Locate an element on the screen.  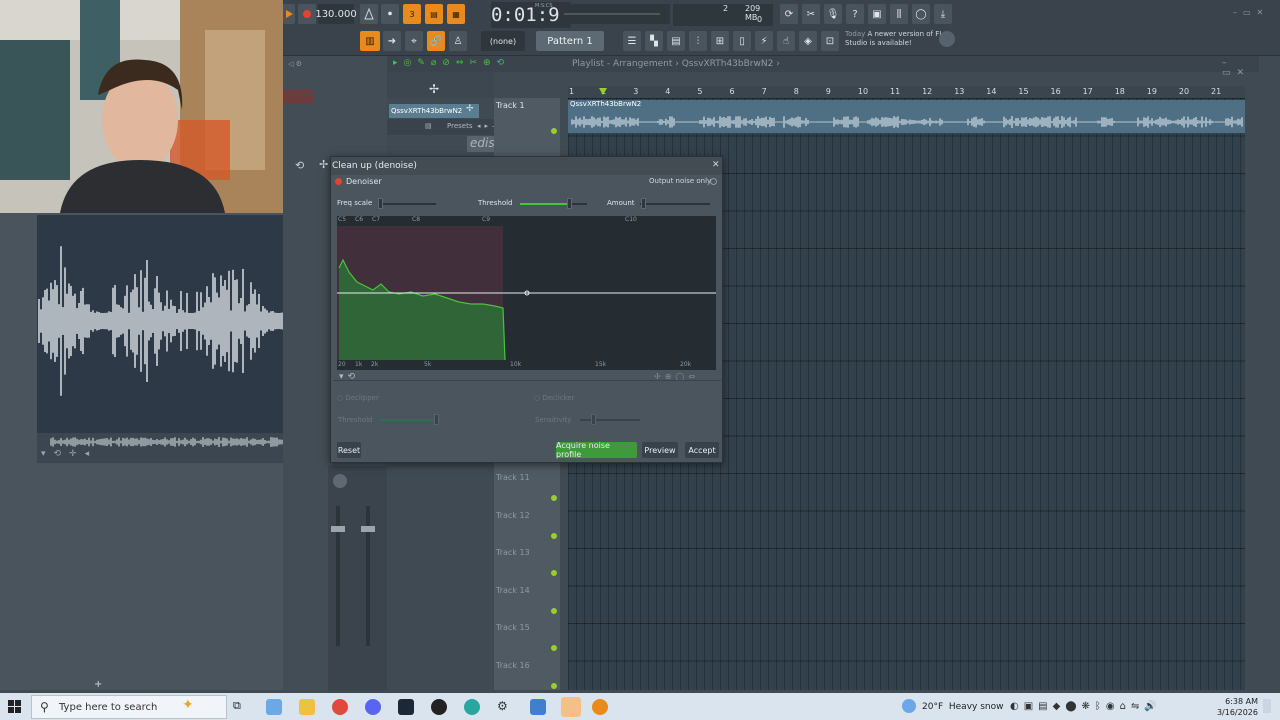
record-button is located at coordinates (307, 14).